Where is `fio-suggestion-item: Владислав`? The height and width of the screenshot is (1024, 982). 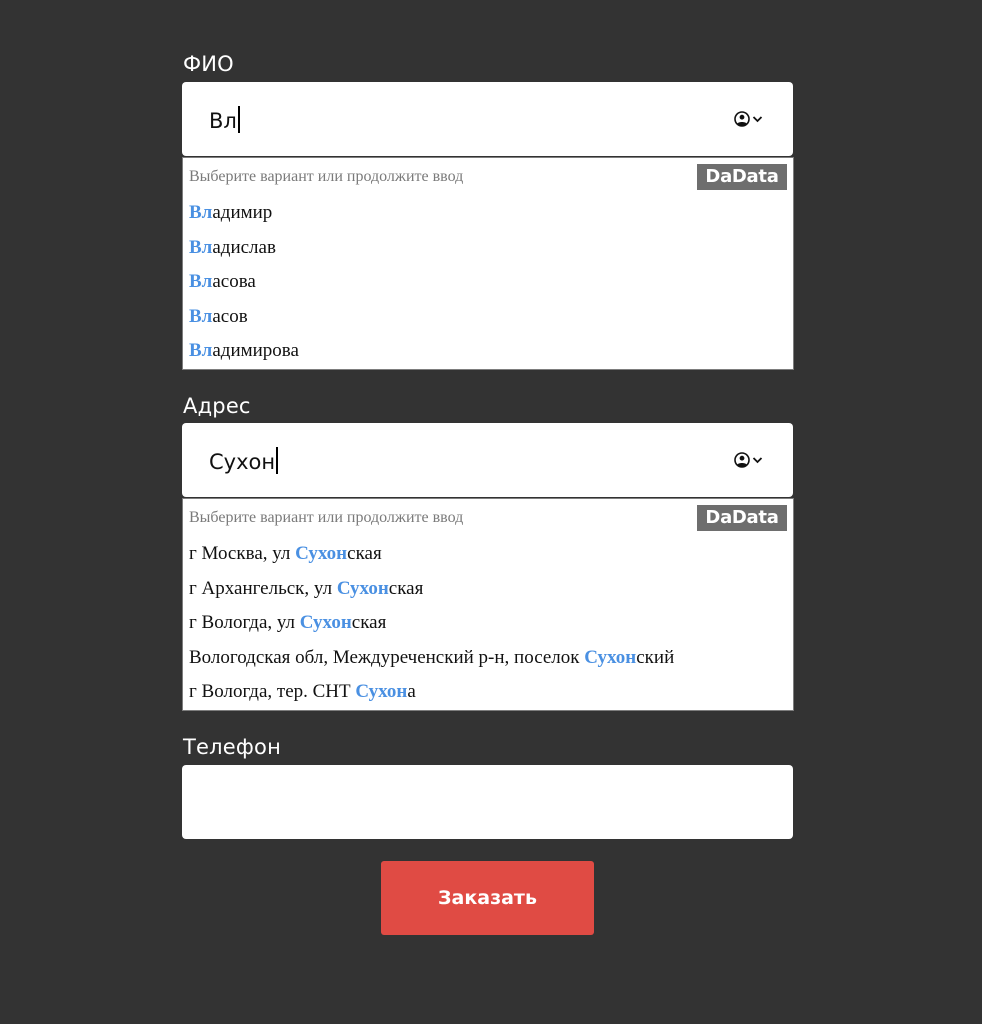
fio-suggestion-item: Владислав is located at coordinates (488, 248).